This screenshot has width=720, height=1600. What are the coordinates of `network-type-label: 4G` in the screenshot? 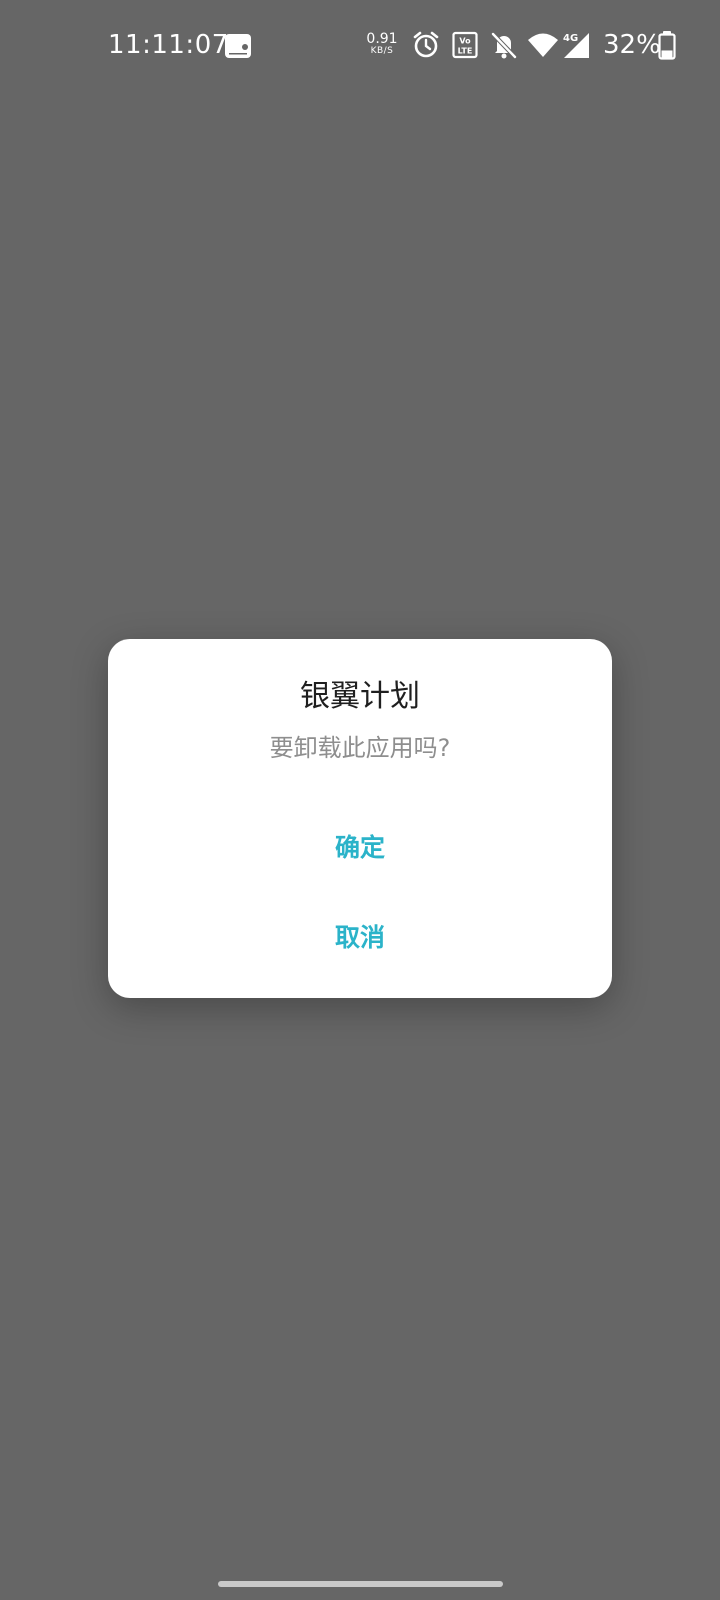 It's located at (570, 38).